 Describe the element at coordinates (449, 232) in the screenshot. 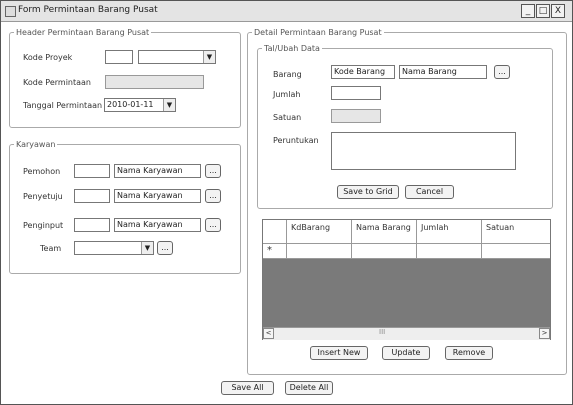

I see `column-header-jumlah: Jumlah` at that location.